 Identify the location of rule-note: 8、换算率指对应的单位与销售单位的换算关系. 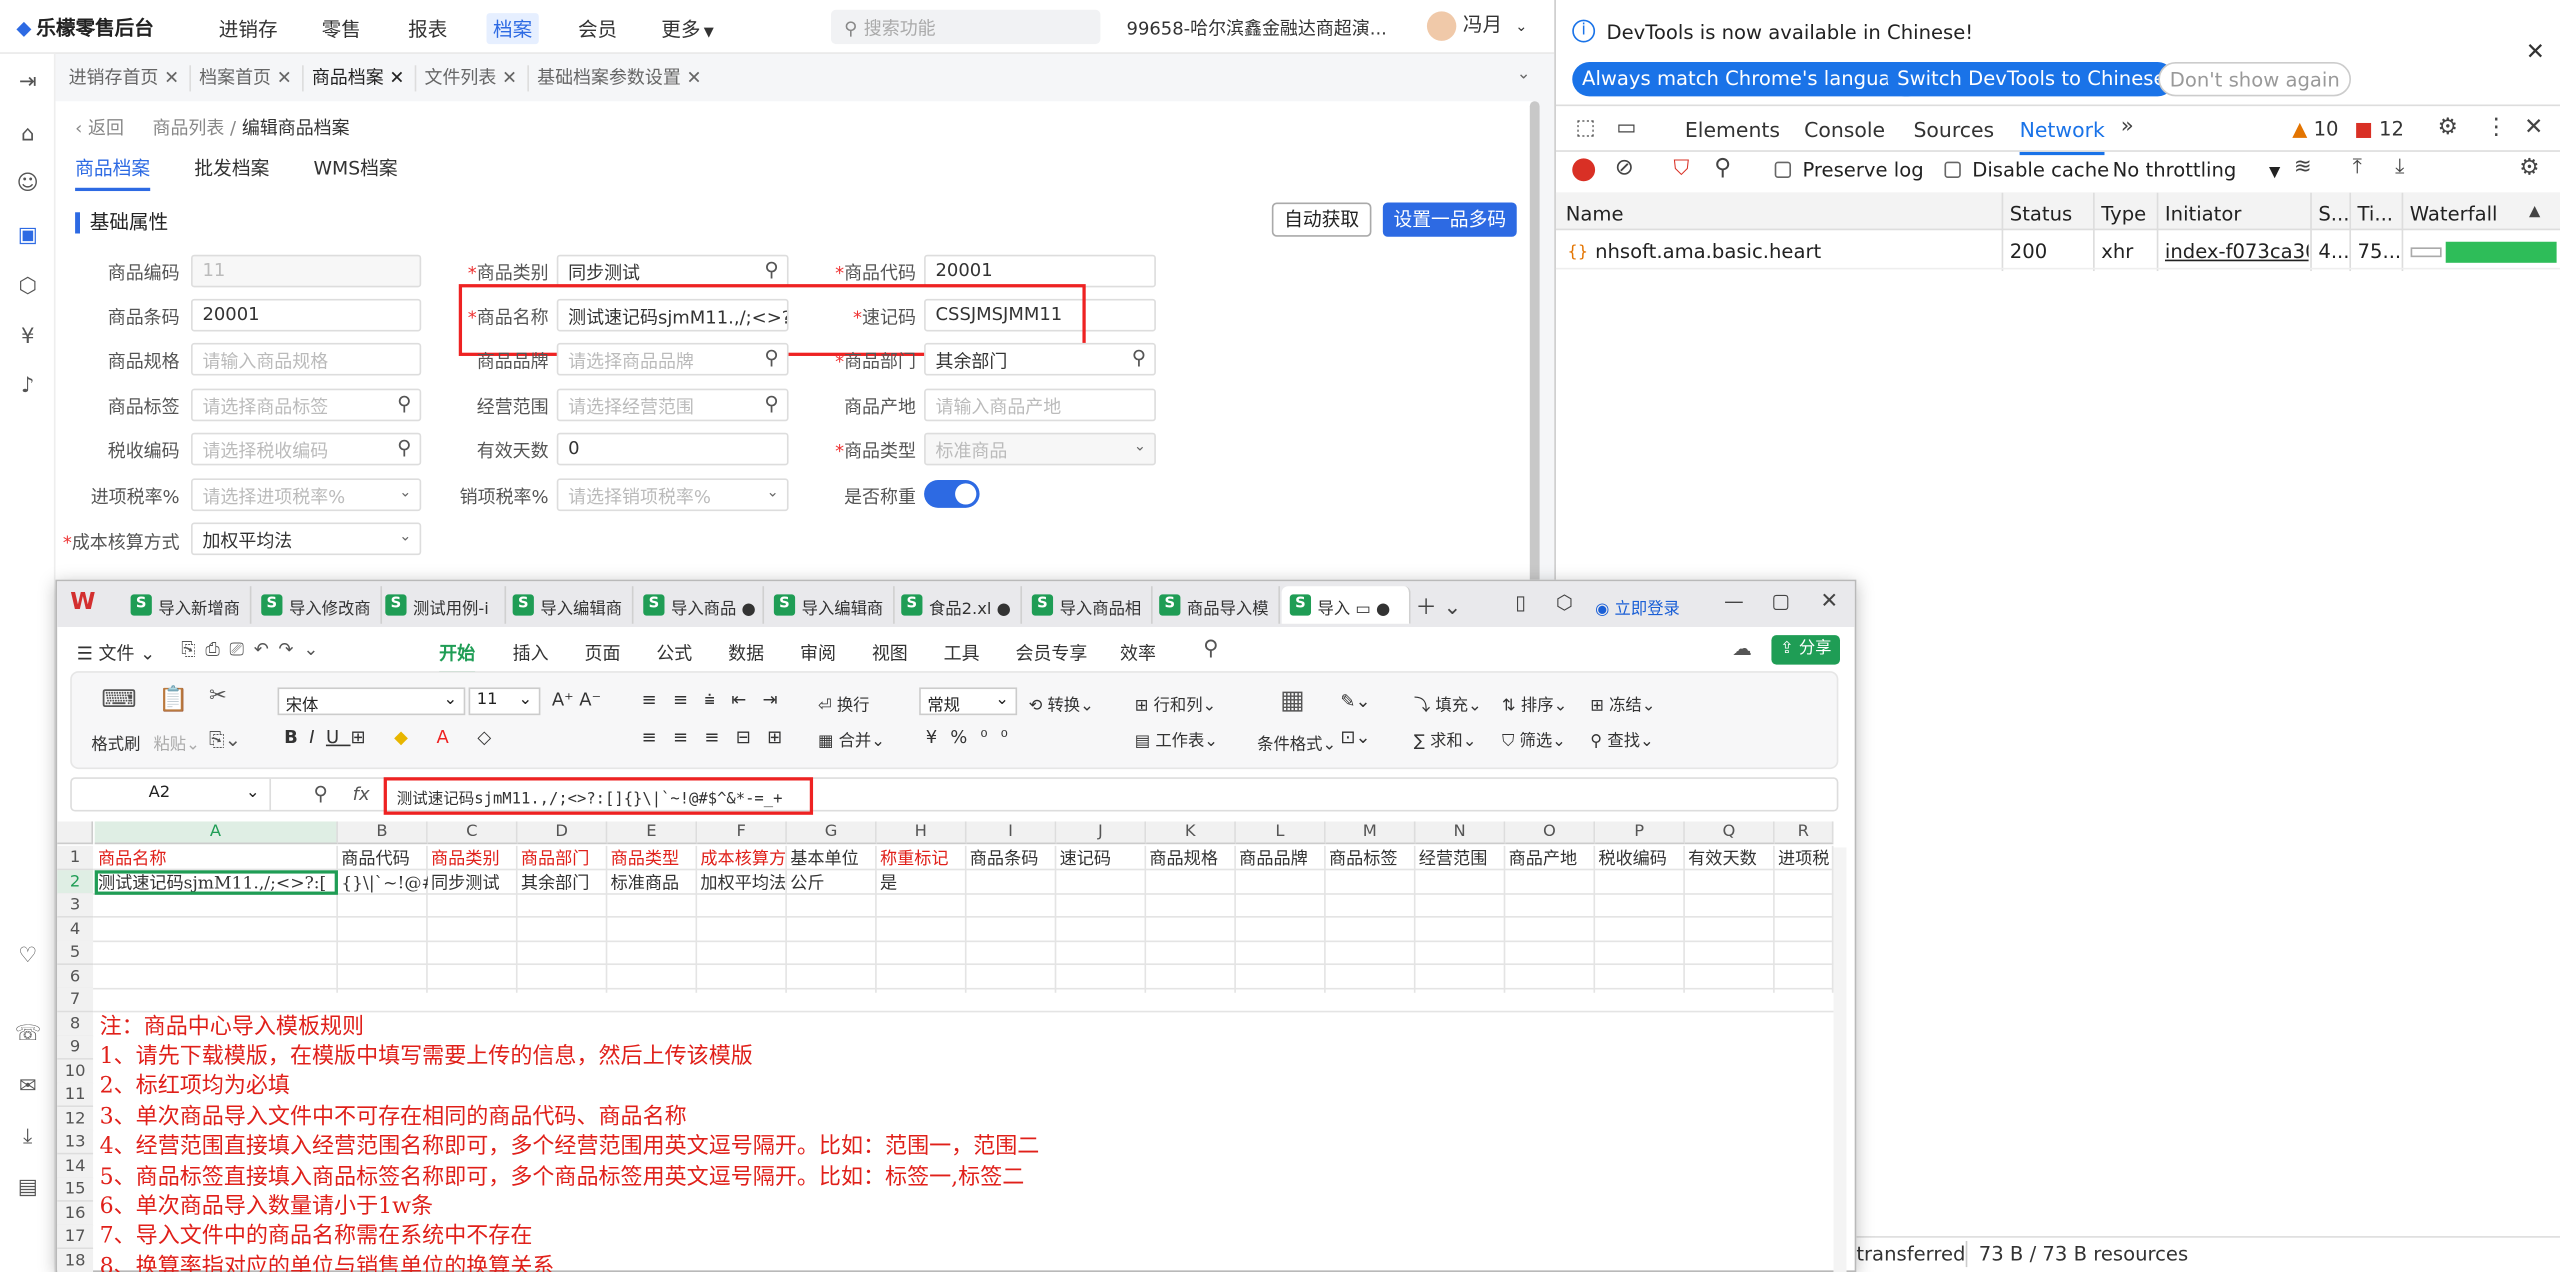
(327, 1262).